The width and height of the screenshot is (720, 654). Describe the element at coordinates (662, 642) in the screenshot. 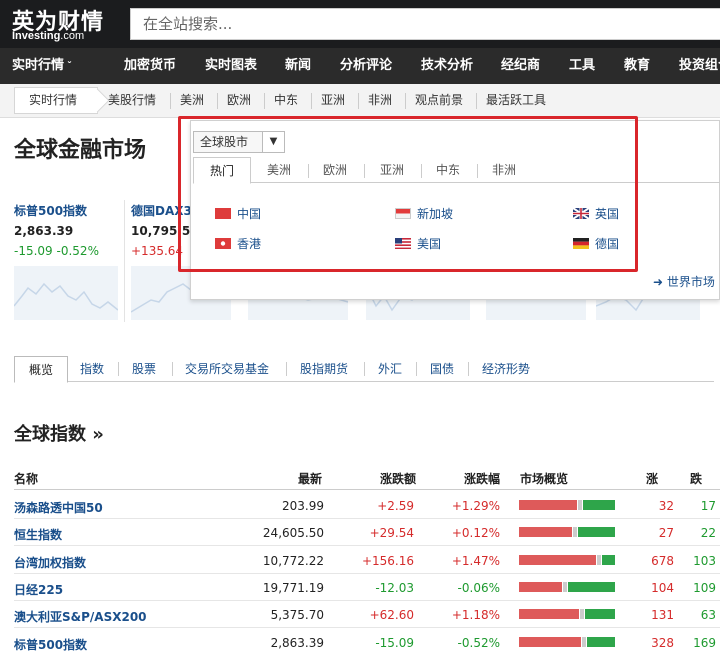

I see `cell-advancers: 328` at that location.